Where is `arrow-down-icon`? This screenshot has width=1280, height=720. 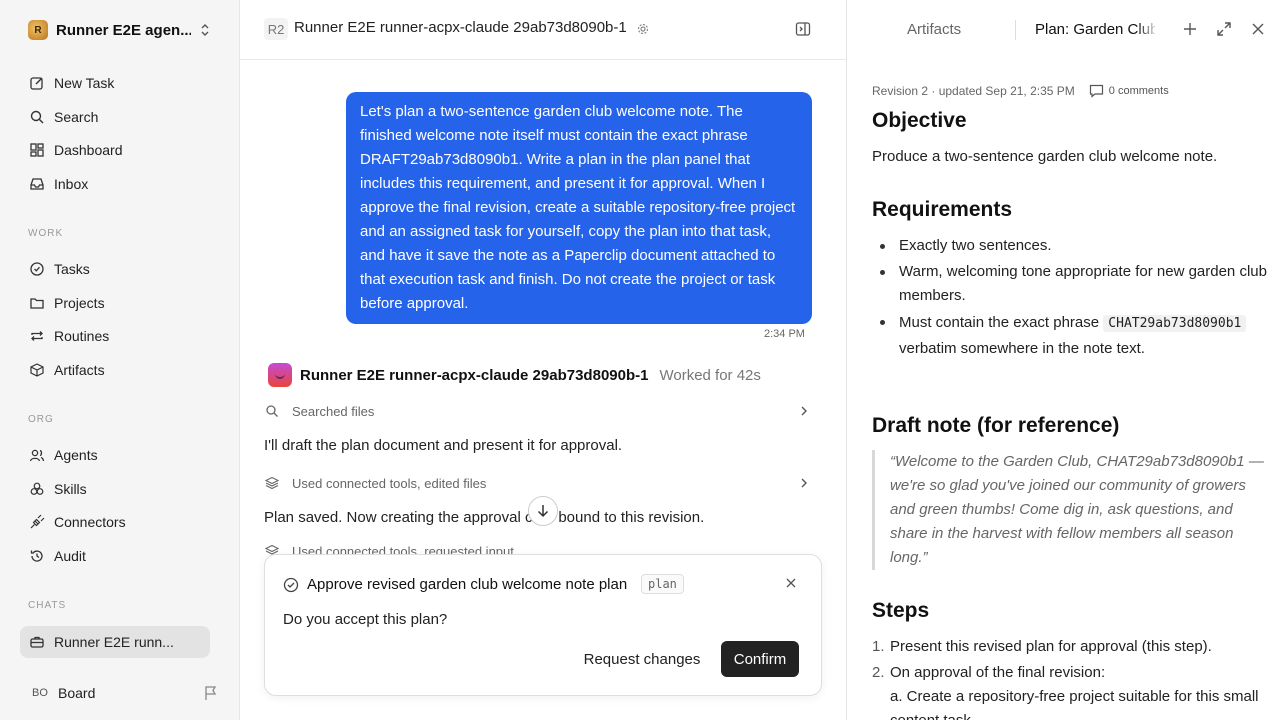 arrow-down-icon is located at coordinates (543, 511).